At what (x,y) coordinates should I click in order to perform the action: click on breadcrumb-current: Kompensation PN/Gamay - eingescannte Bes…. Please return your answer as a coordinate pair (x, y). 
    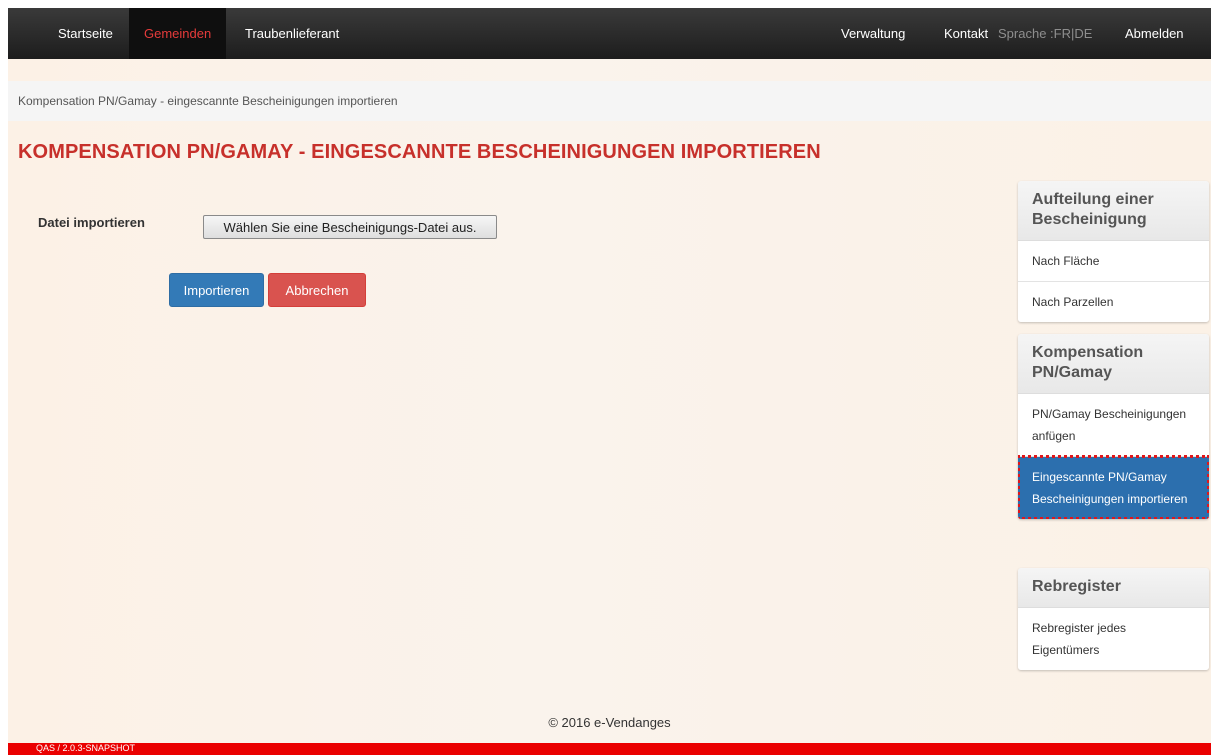
    Looking at the image, I should click on (208, 101).